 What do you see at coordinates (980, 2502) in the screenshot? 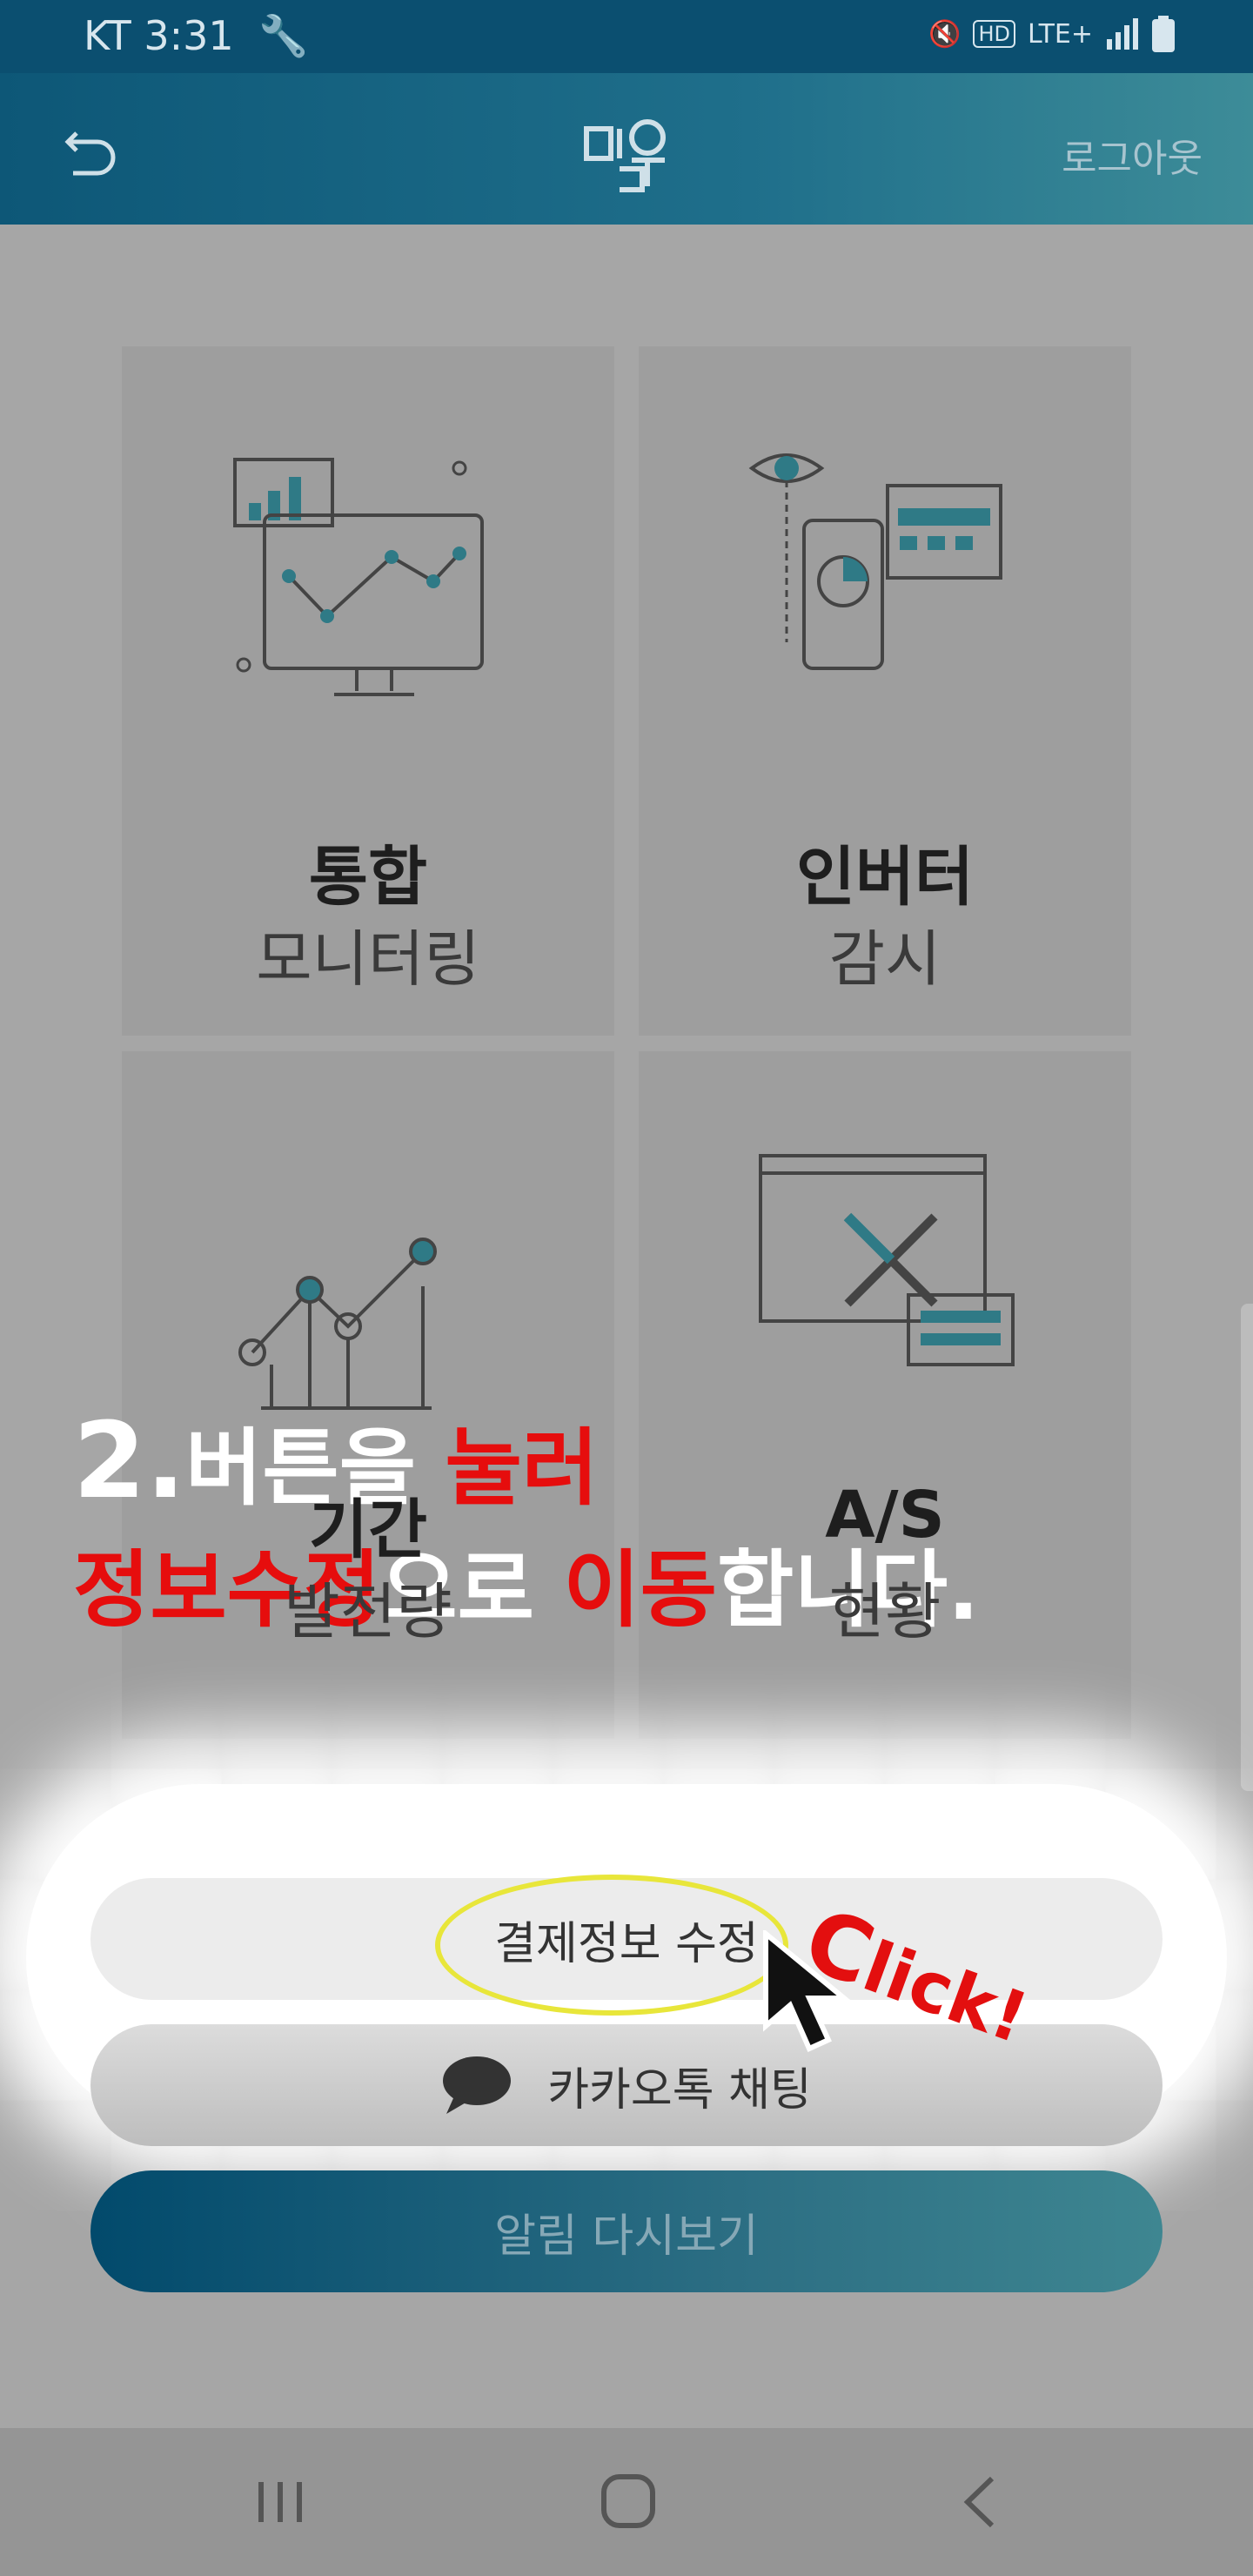
I see `back-nav-icon` at bounding box center [980, 2502].